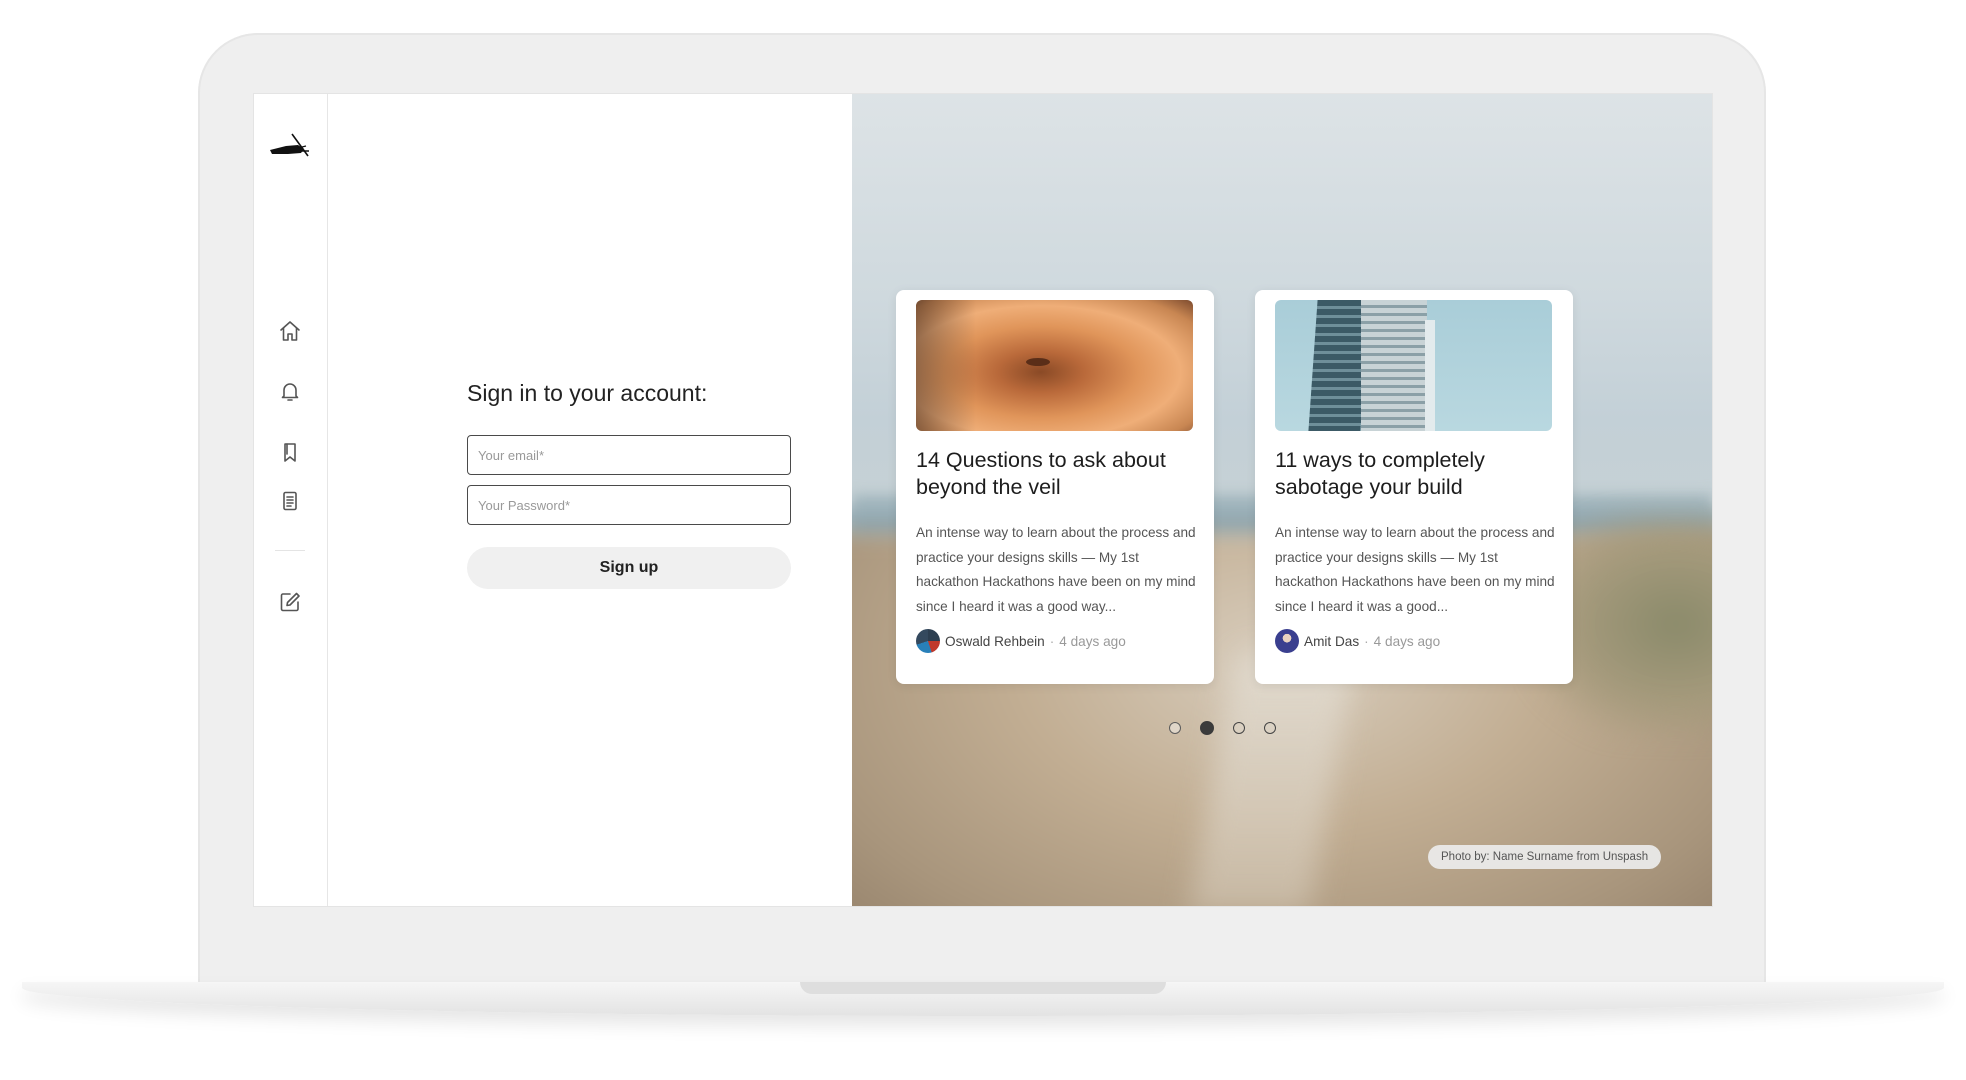 The image size is (1966, 1080). I want to click on laptop-notch, so click(983, 988).